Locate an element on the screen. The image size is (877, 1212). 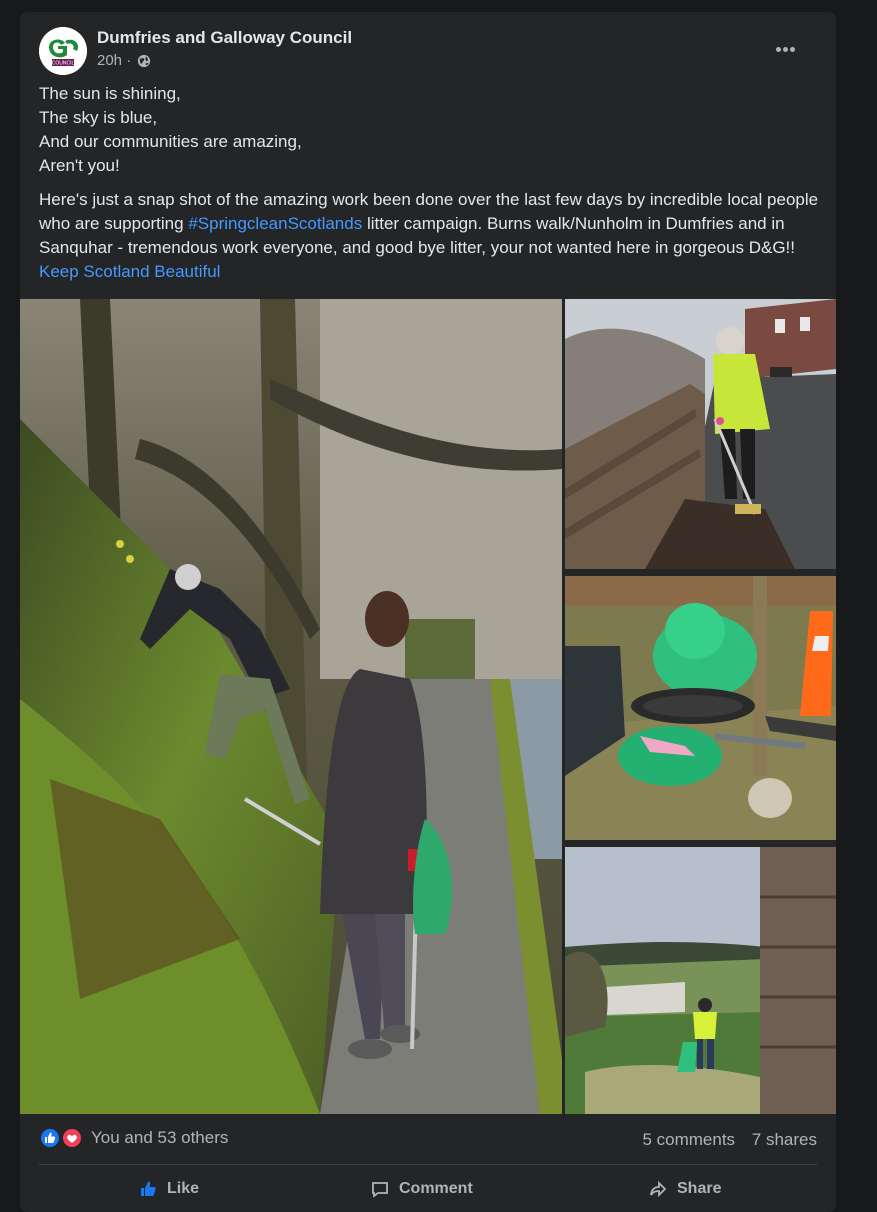
reactions-bar: You and 53 others 5 comments 7 shares is located at coordinates (428, 1139).